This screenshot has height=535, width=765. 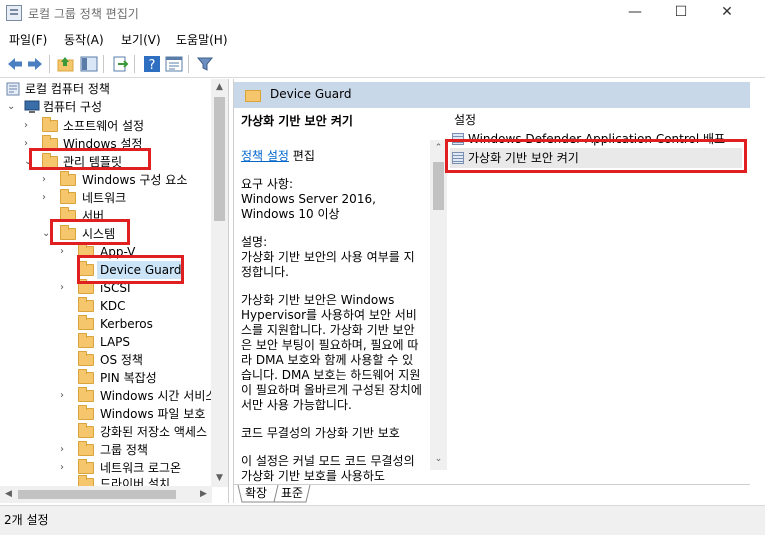 What do you see at coordinates (67, 89) in the screenshot?
I see `tree-item-label: 로컬 컴퓨터 정책` at bounding box center [67, 89].